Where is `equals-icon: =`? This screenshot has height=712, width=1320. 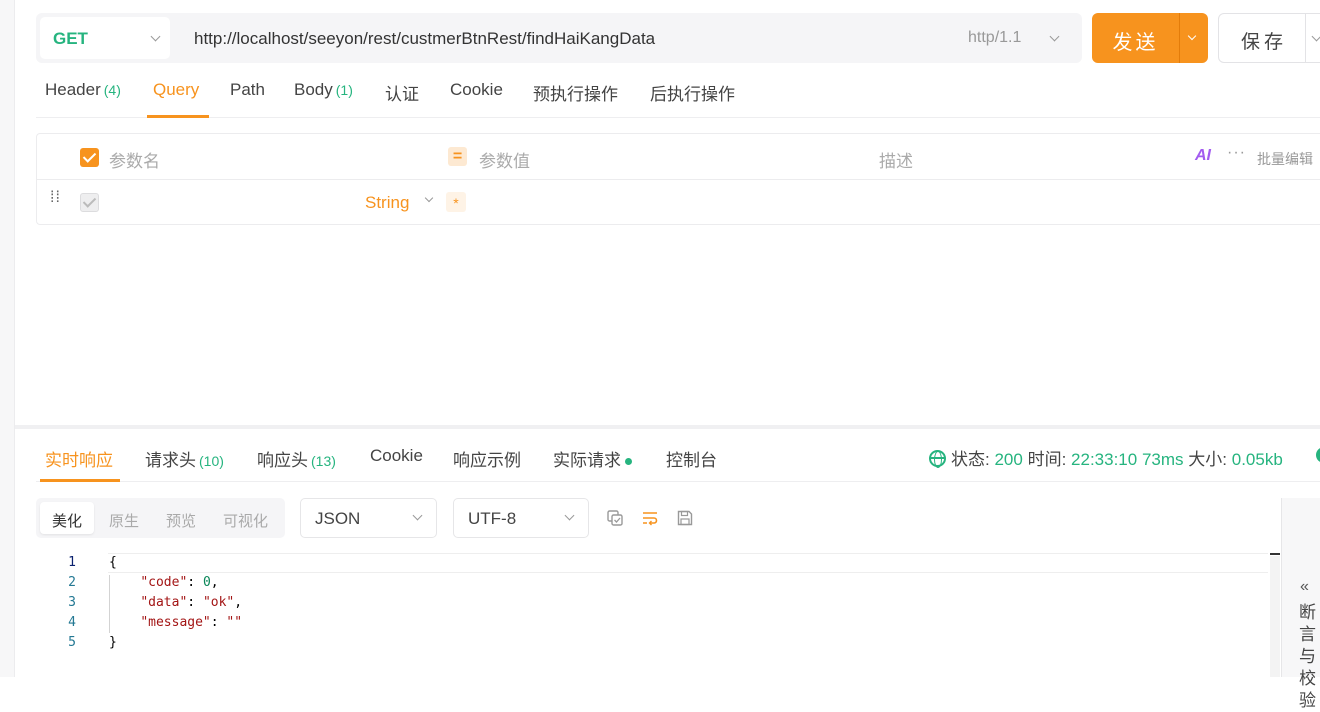 equals-icon: = is located at coordinates (457, 156).